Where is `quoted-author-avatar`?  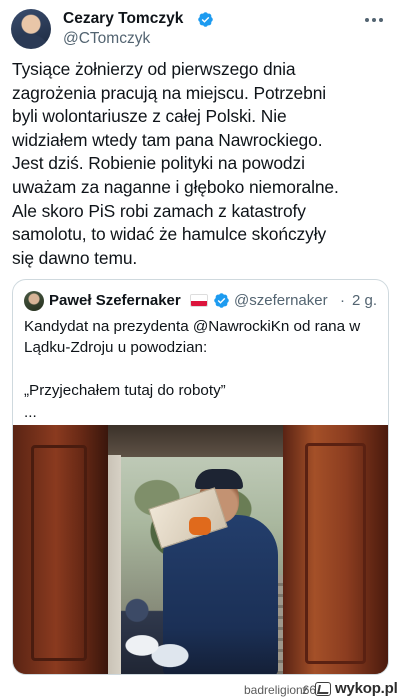
quoted-author-avatar is located at coordinates (34, 301).